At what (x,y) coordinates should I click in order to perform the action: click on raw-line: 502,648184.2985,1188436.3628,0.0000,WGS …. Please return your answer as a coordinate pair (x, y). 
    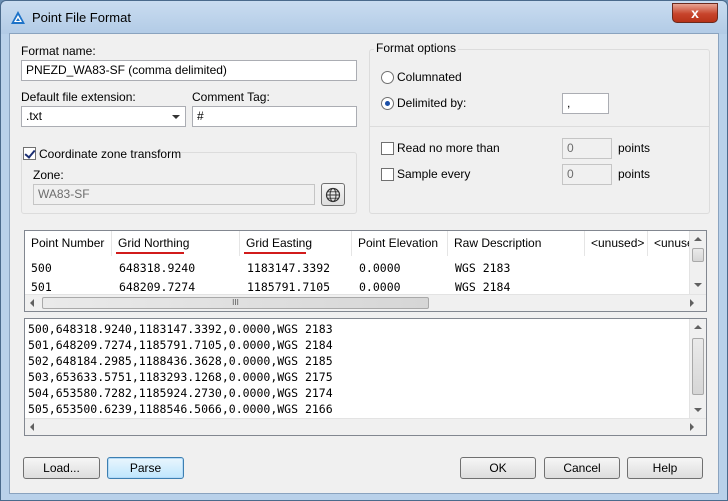
    Looking at the image, I should click on (180, 361).